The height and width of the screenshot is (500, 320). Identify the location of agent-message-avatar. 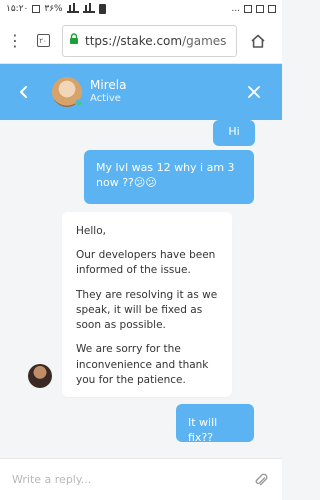
(40, 376).